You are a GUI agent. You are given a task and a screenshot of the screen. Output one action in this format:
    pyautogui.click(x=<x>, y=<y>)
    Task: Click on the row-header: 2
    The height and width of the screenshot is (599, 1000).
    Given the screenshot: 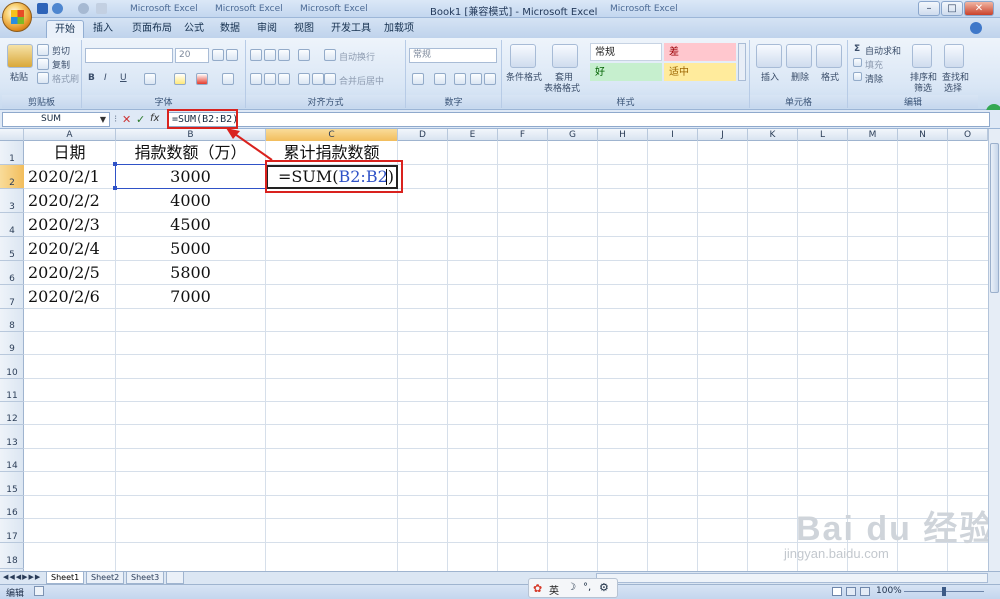 What is the action you would take?
    pyautogui.click(x=12, y=177)
    